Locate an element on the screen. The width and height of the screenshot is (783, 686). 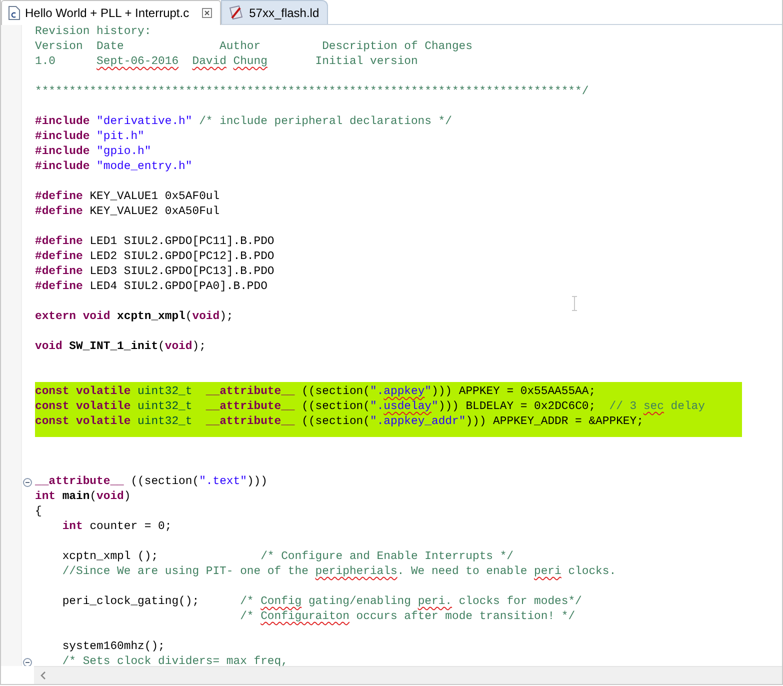
code-line: xcptn_xmpl (); /* Configure and Enable Interrupts */ is located at coordinates (287, 557).